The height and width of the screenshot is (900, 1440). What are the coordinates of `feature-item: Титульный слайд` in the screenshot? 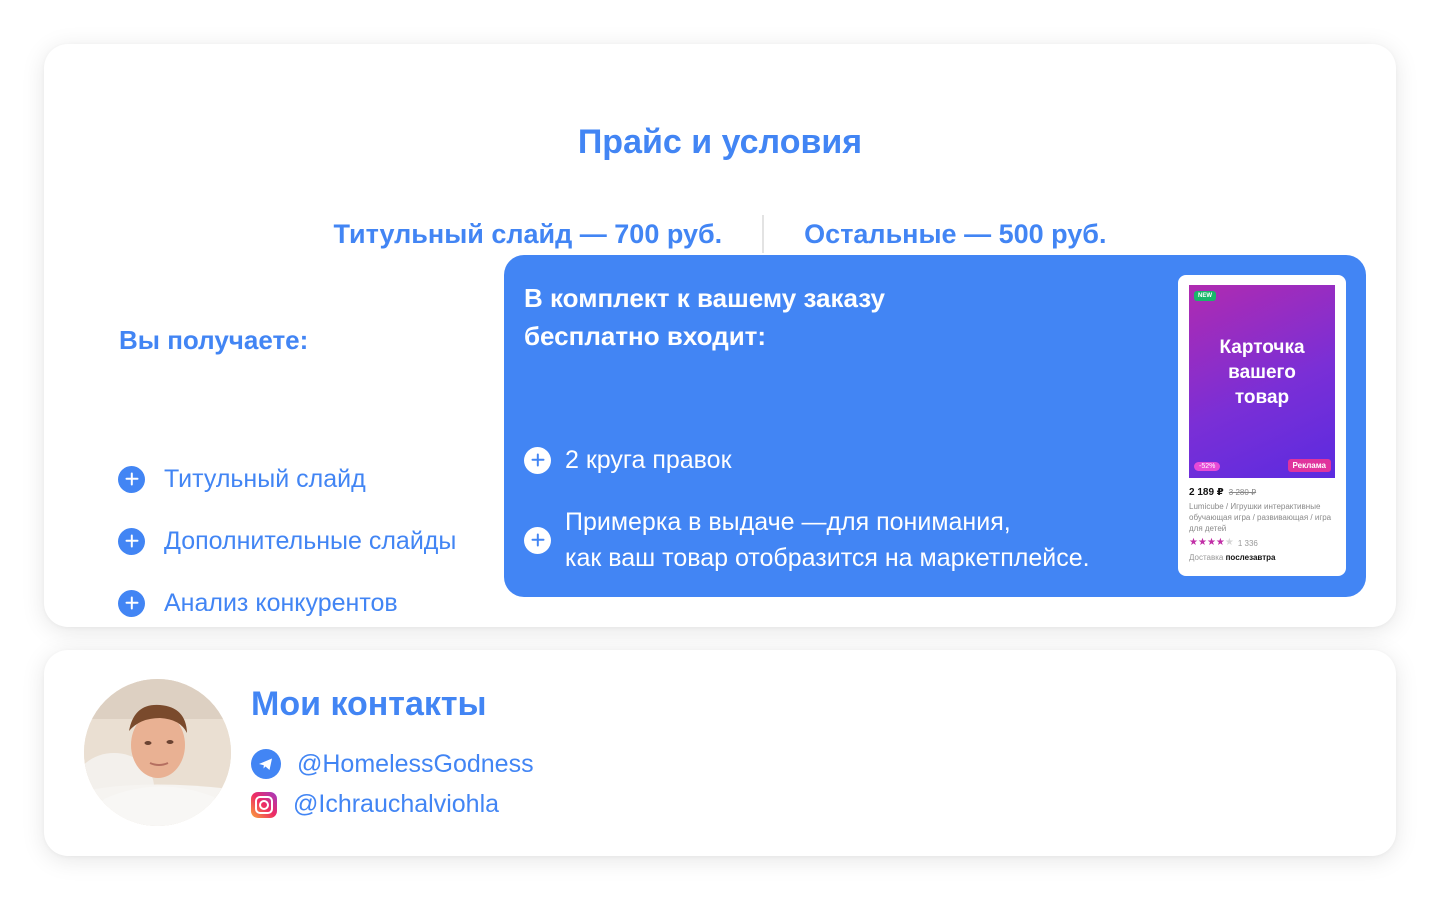 It's located at (287, 479).